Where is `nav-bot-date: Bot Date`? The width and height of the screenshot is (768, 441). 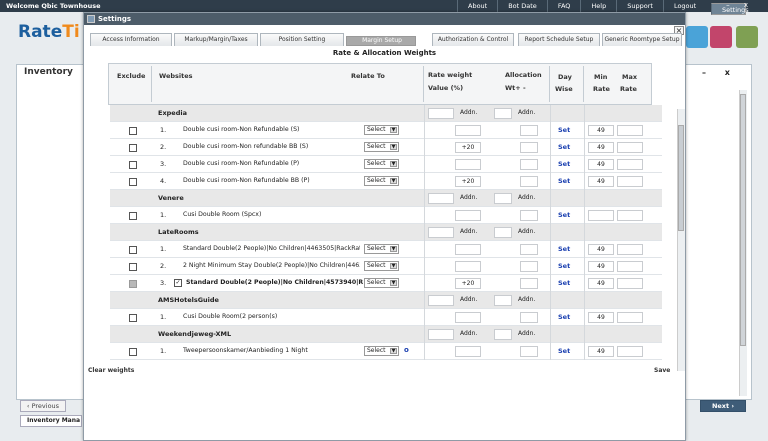
nav-bot-date: Bot Date is located at coordinates (522, 6).